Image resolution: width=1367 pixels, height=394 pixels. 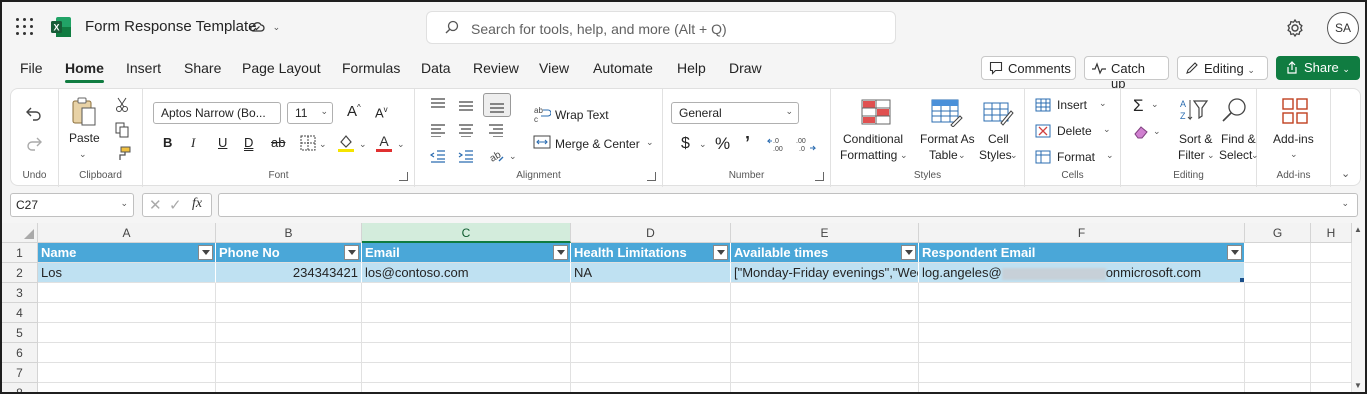 I want to click on column-header-e: E, so click(x=825, y=233).